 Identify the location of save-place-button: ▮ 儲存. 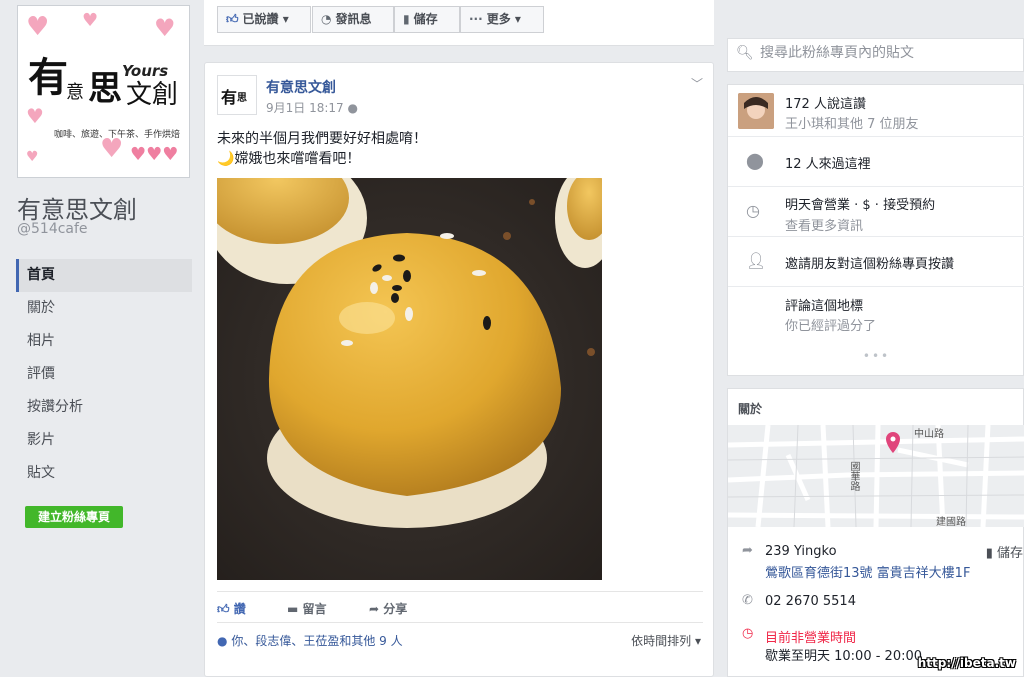
(1004, 551).